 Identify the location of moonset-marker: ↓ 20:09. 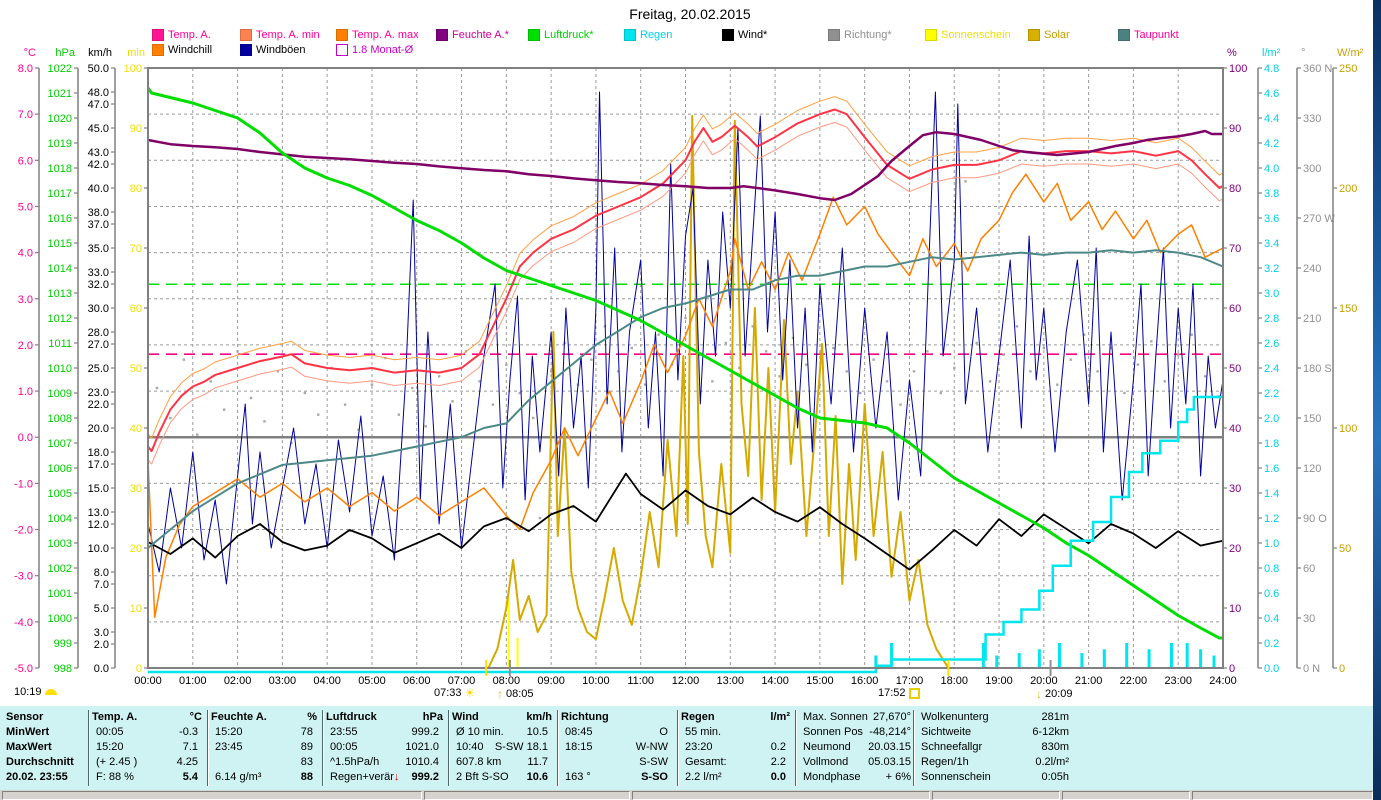
(1054, 694).